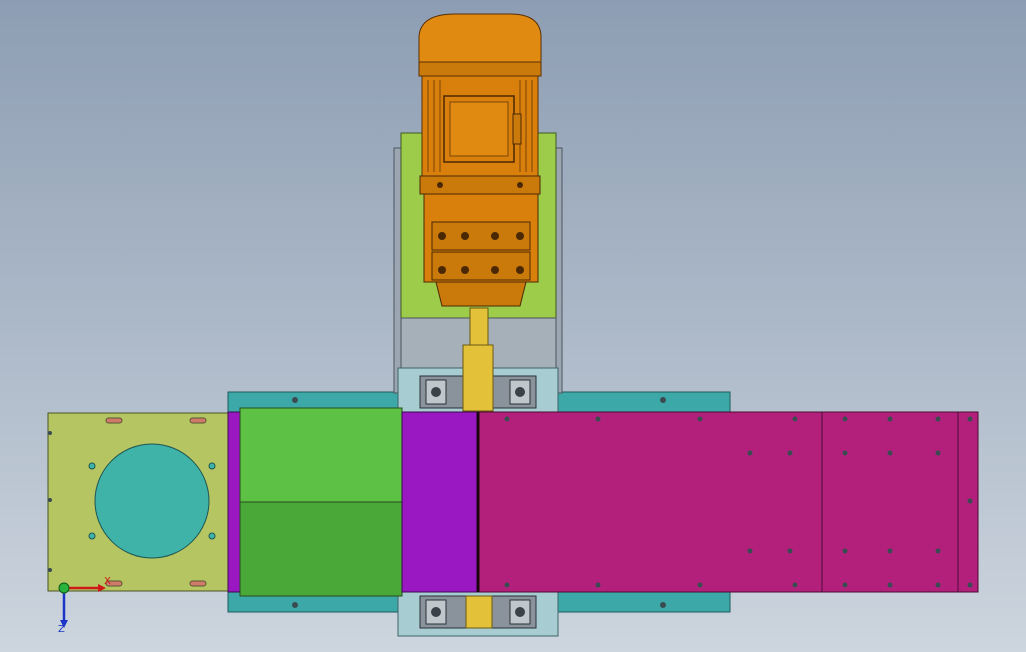 Image resolution: width=1026 pixels, height=652 pixels. I want to click on violet-connector-strip, so click(234, 502).